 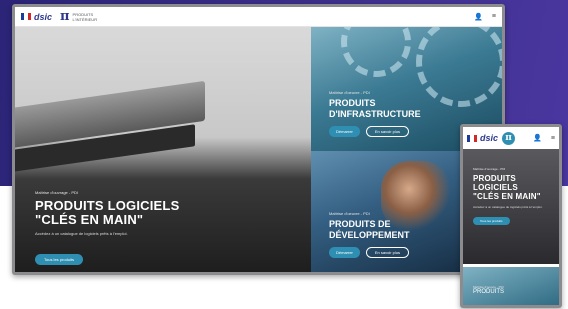 I want to click on mobile-tile-content: Maîtrise d'oeuvre - PDI PRODUITS, so click(x=488, y=290).